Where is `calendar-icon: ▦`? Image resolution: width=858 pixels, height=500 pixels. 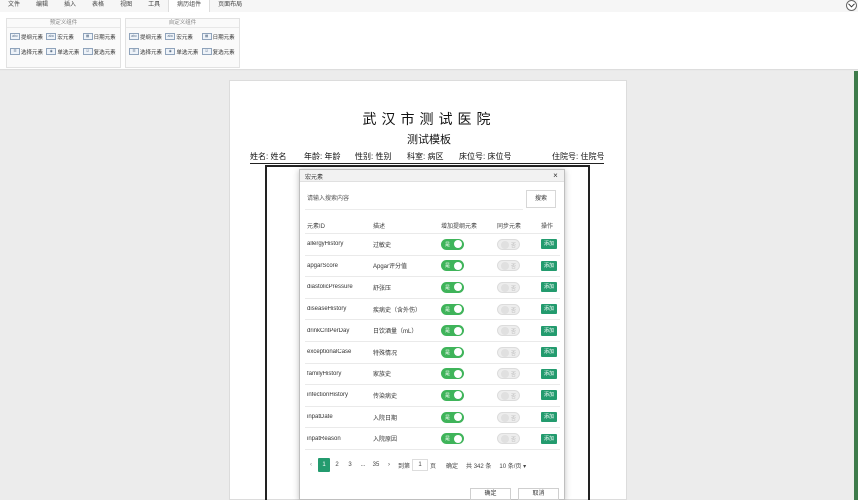
calendar-icon: ▦ is located at coordinates (206, 36).